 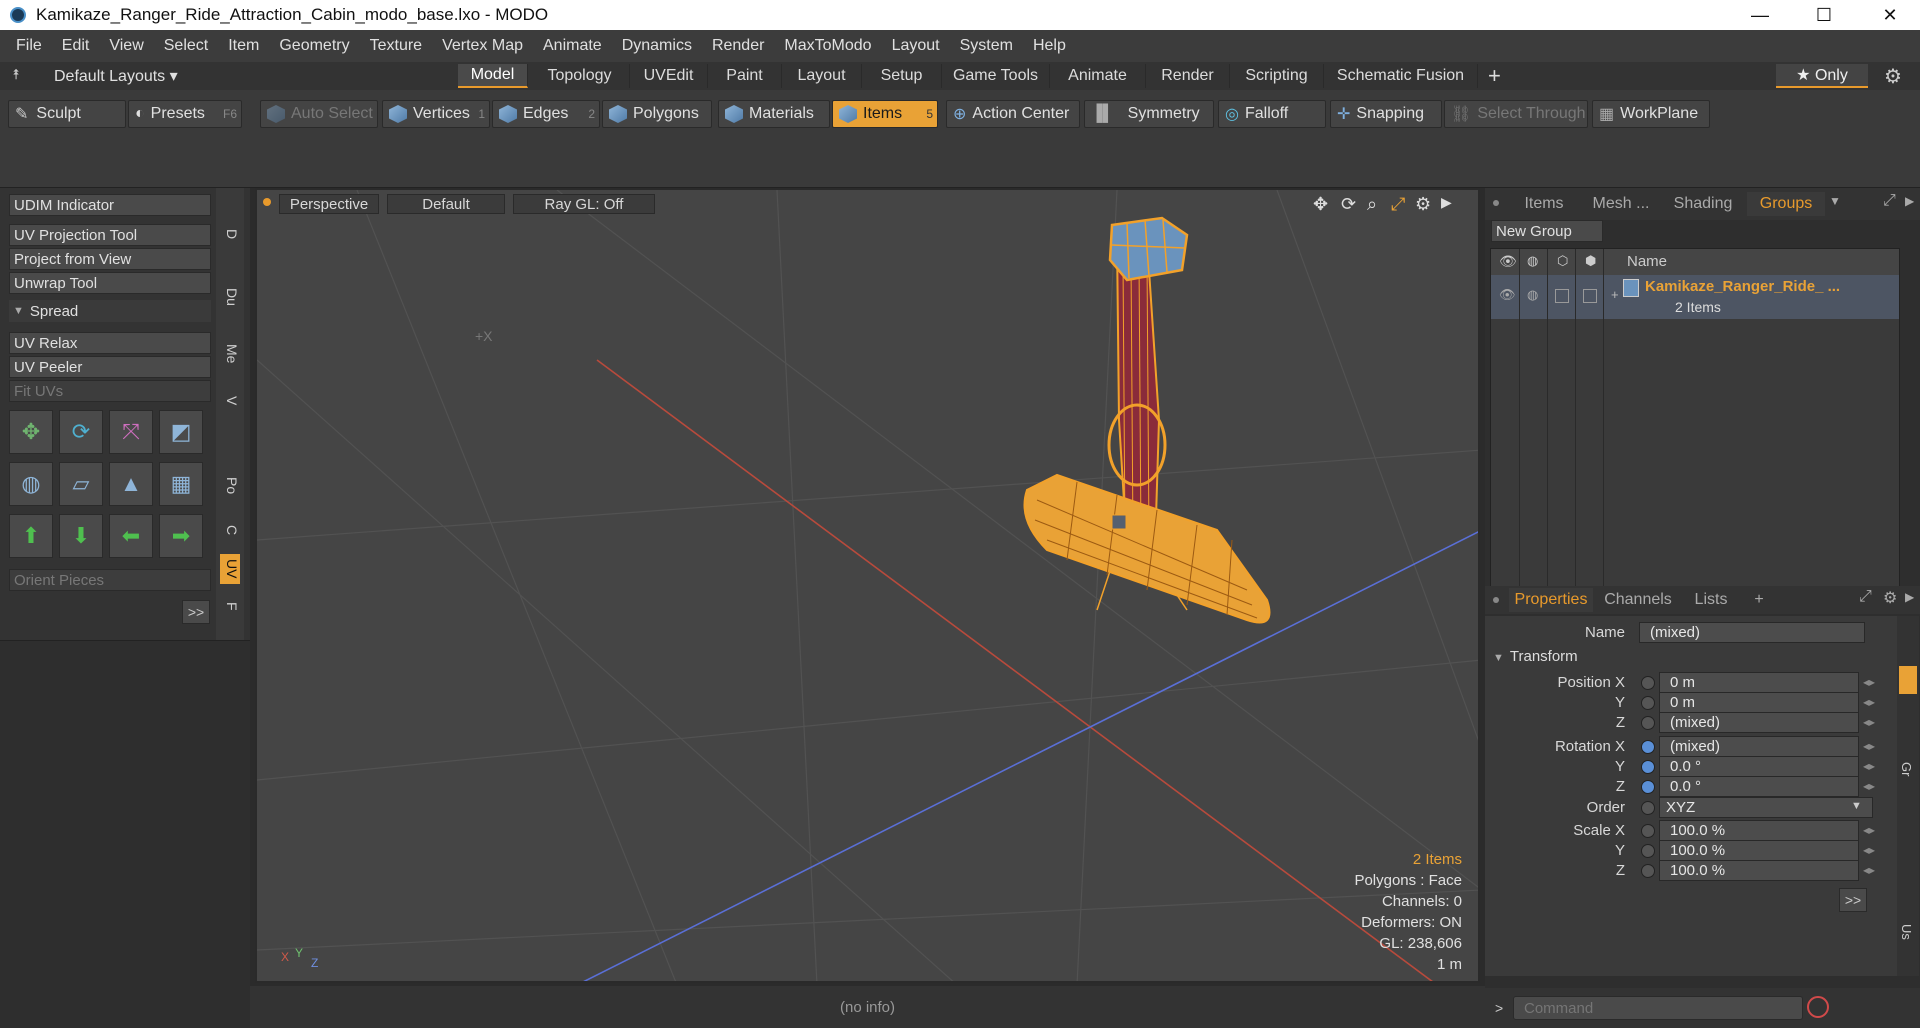 I want to click on gear-icon: ⚙, so click(x=1893, y=76).